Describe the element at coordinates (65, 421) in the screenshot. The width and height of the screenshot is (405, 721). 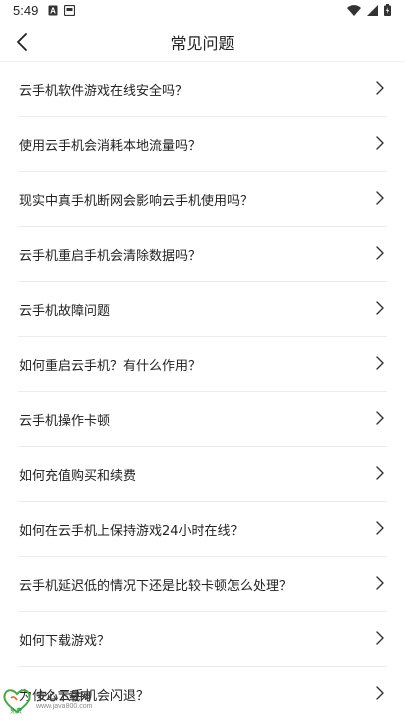
I see `faq-item-label: 云手机操作卡顿` at that location.